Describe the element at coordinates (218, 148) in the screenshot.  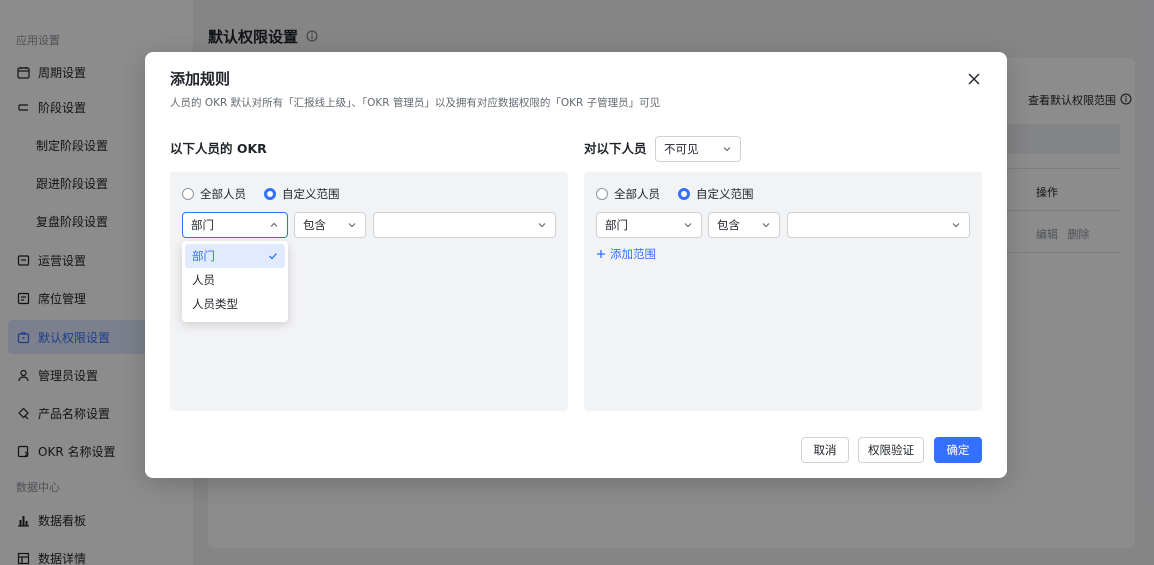
I see `left-section-title: 以下人员的 OKR` at that location.